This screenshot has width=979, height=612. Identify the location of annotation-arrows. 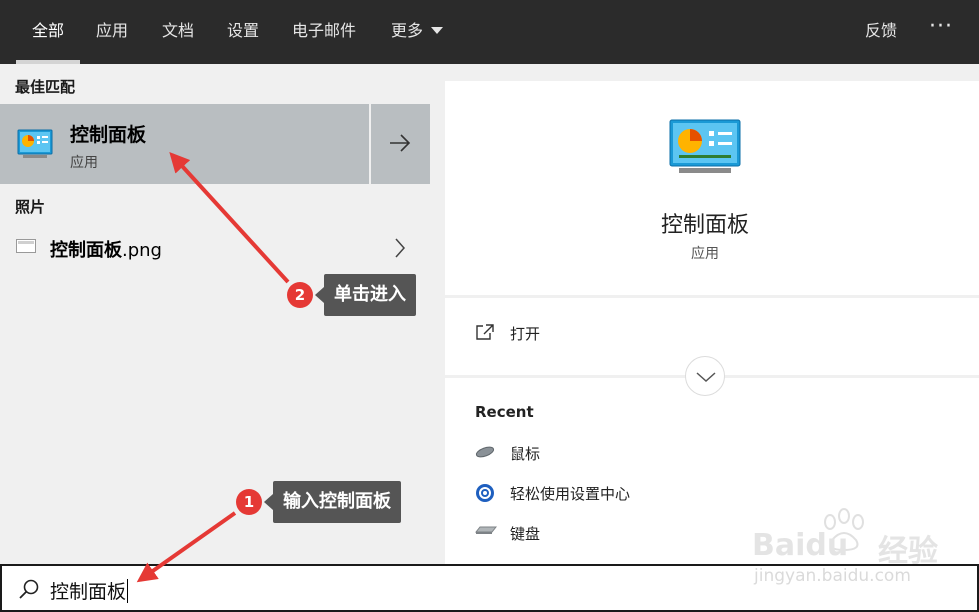
(213, 367).